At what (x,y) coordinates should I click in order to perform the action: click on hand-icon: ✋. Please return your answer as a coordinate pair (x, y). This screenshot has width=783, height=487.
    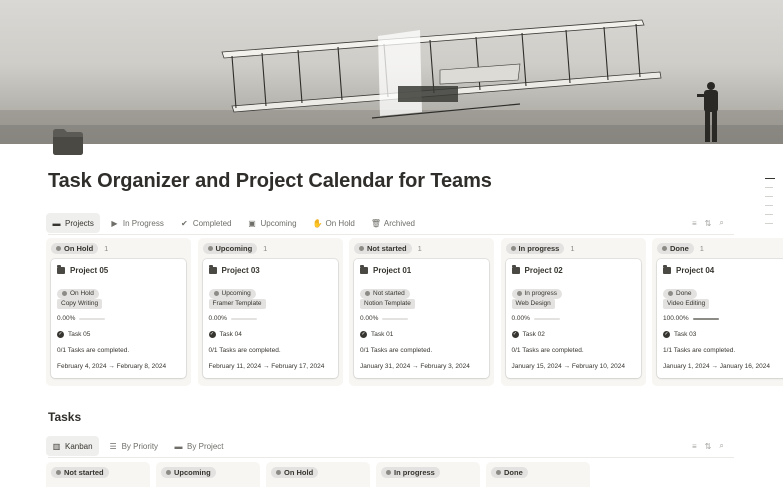
    Looking at the image, I should click on (317, 223).